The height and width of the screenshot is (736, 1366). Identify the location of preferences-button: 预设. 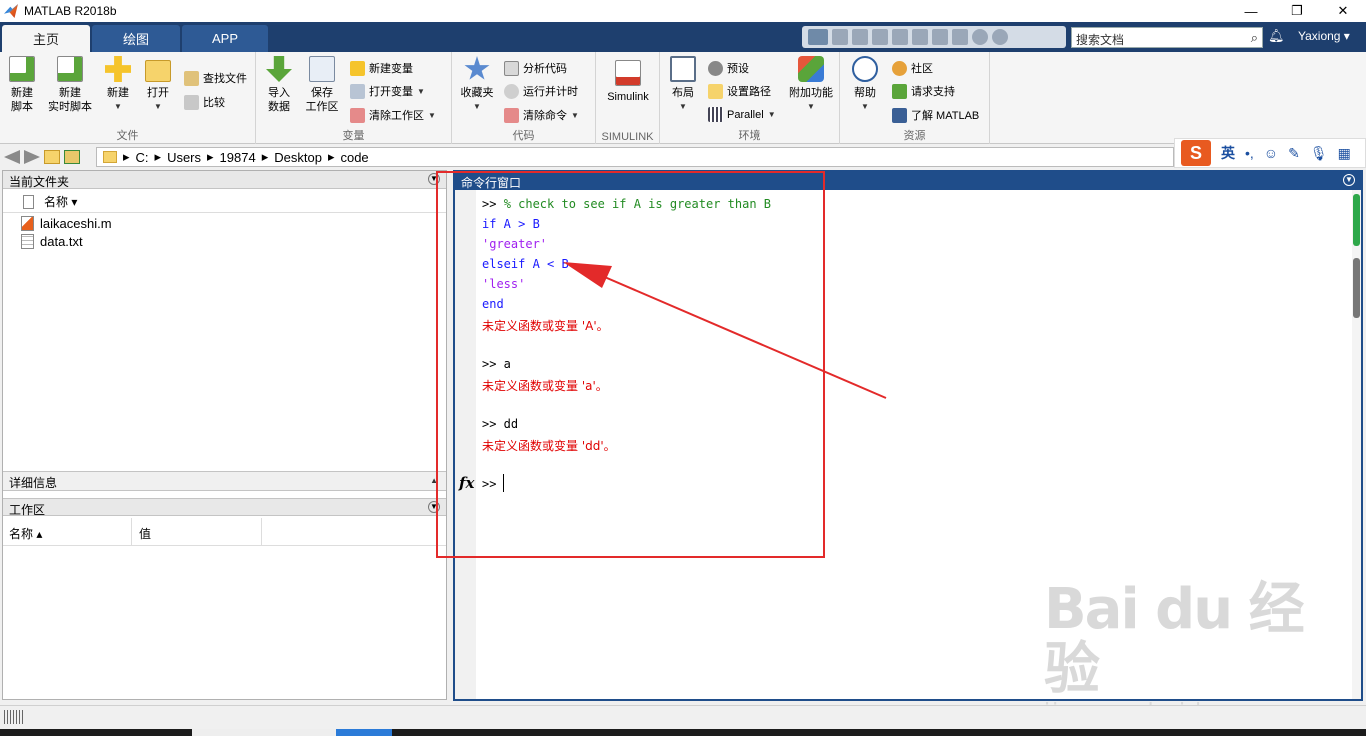
(728, 68).